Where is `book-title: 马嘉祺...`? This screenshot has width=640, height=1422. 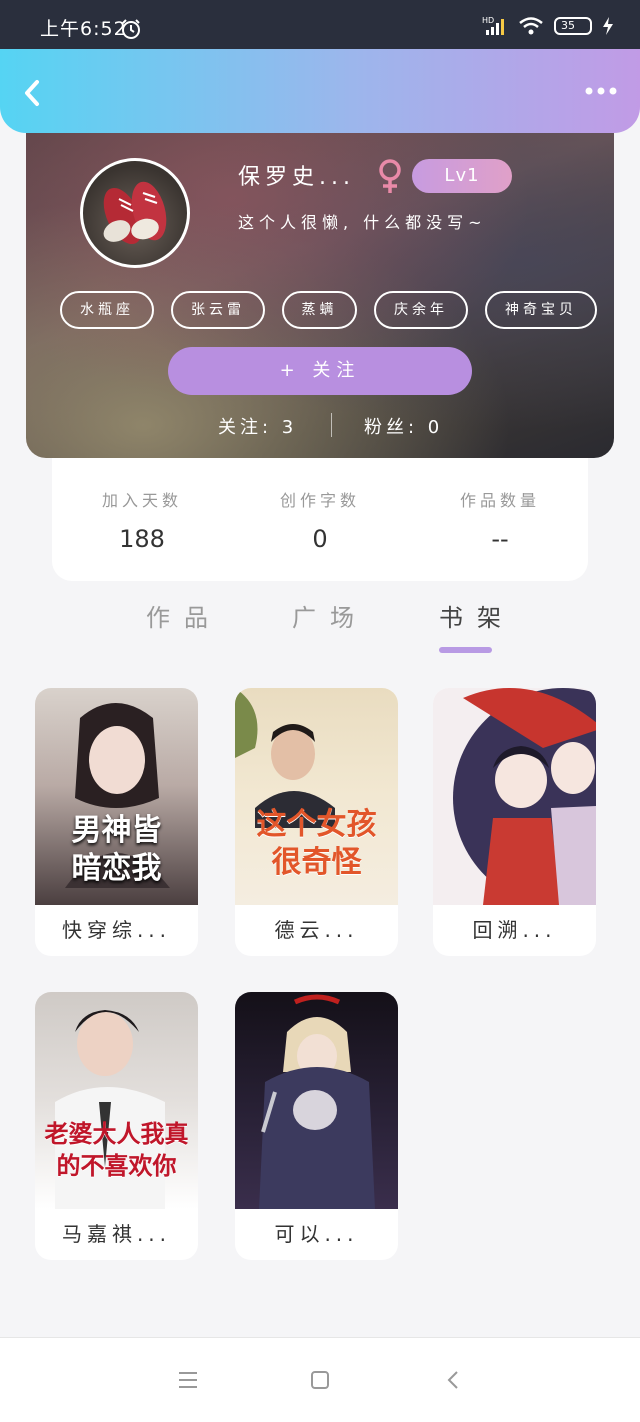
book-title: 马嘉祺... is located at coordinates (116, 1234).